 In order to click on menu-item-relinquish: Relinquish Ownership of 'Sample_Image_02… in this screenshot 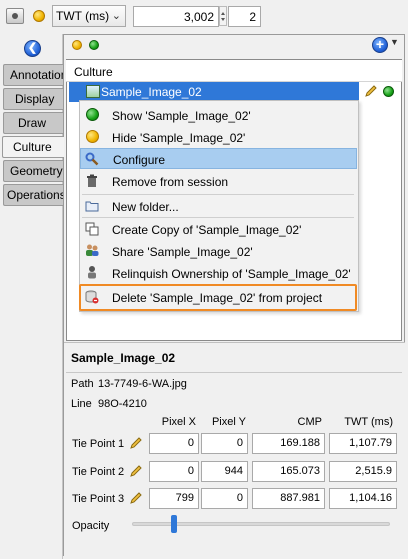, I will do `click(218, 273)`.